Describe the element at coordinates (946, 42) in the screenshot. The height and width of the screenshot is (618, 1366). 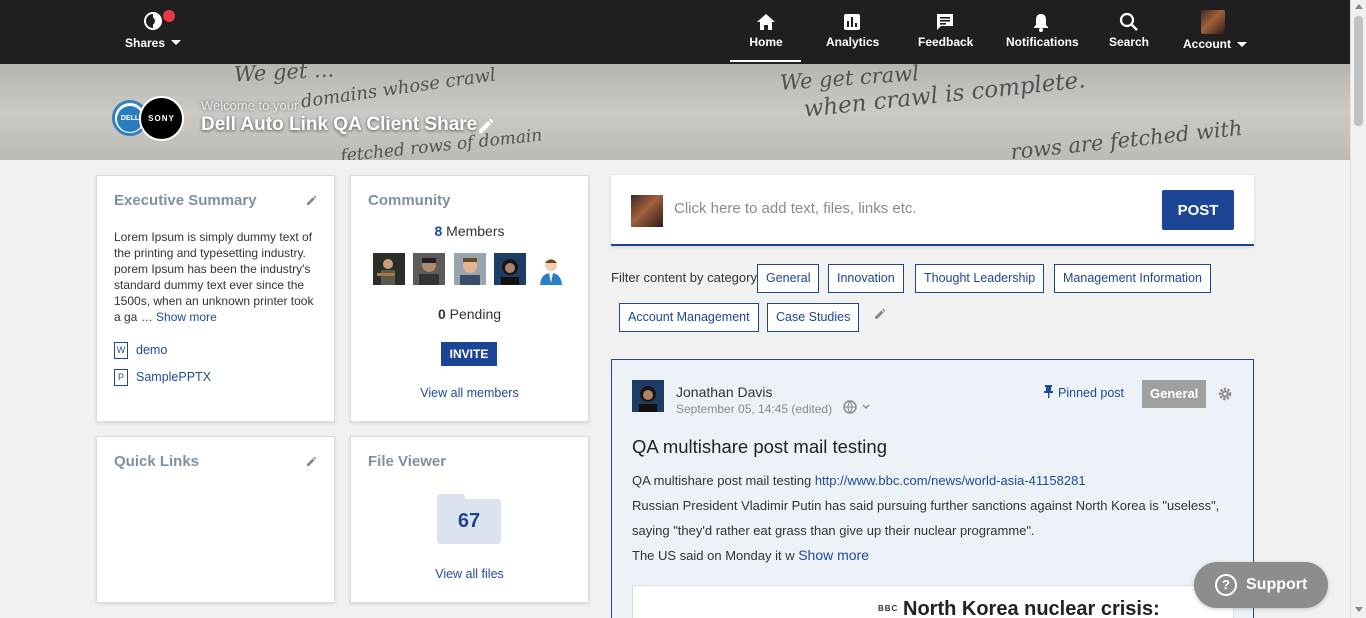
I see `nav-feedback-label: Feedback` at that location.